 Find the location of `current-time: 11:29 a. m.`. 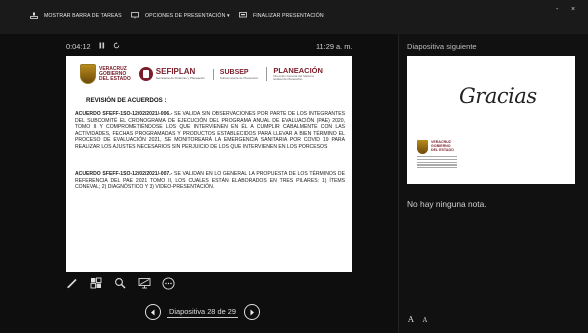

current-time: 11:29 a. m. is located at coordinates (334, 46).